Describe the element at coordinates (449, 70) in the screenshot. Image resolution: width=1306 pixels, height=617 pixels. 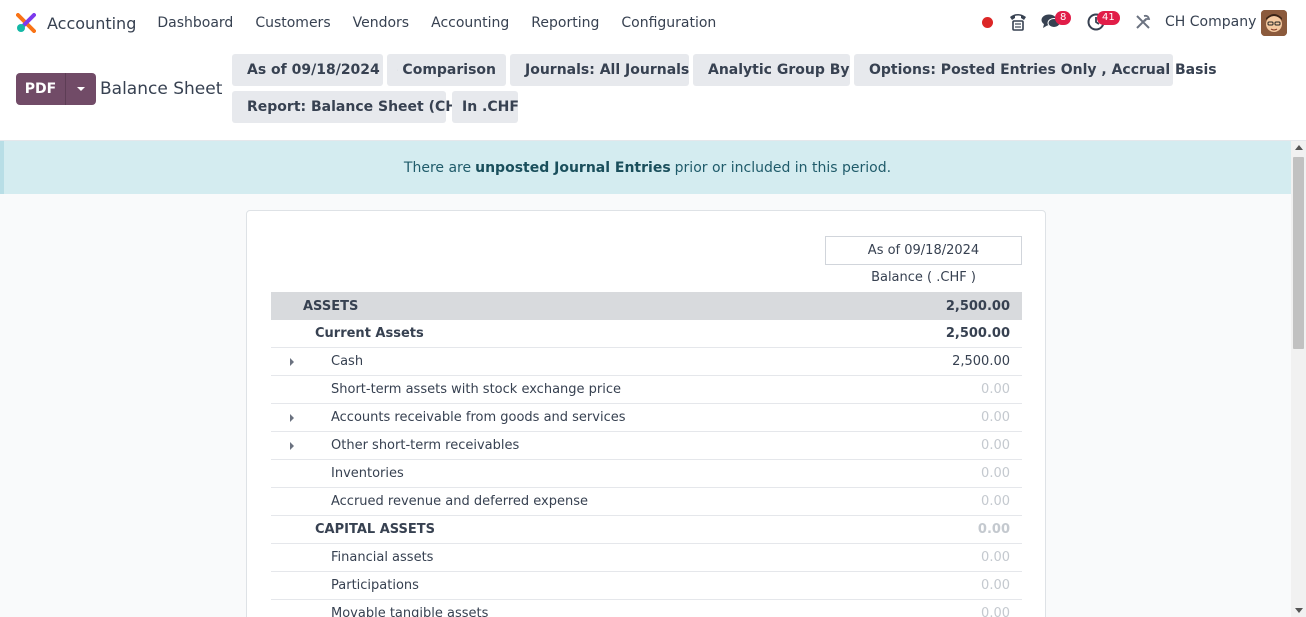
I see `comparison-label: Comparison` at that location.